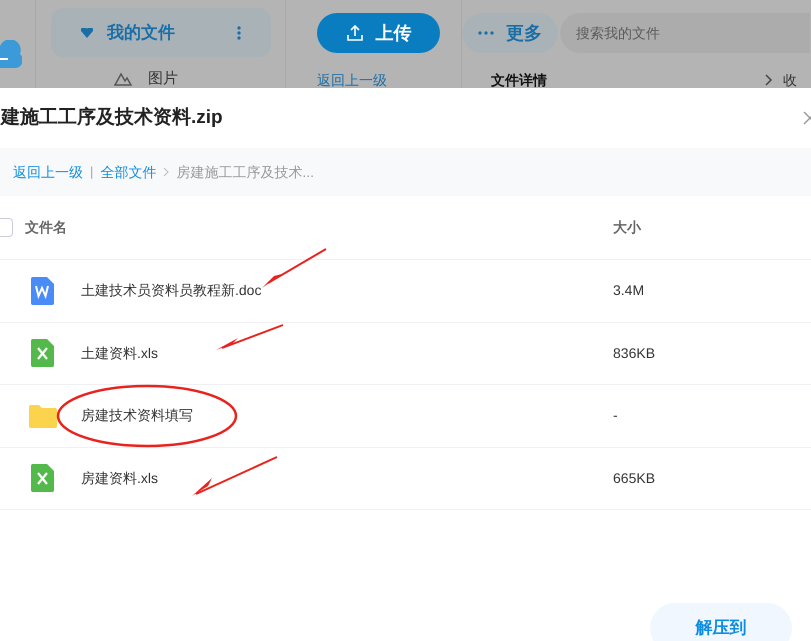  Describe the element at coordinates (11, 55) in the screenshot. I see `cloud-logo-icon` at that location.